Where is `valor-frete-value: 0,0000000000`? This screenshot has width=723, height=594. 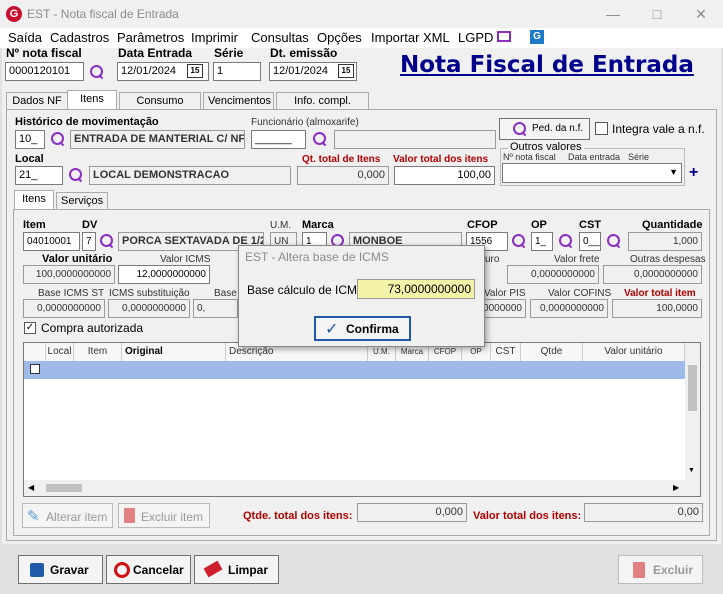
valor-frete-value: 0,0000000000 is located at coordinates (553, 274).